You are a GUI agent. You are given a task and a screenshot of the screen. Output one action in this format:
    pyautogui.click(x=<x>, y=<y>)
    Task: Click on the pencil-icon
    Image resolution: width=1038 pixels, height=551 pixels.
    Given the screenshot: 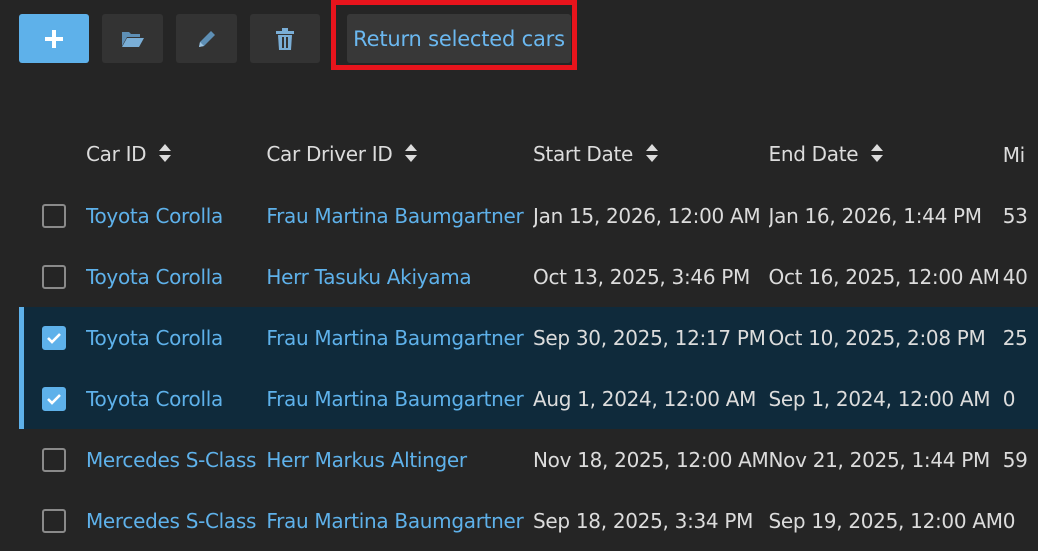 What is the action you would take?
    pyautogui.click(x=206, y=38)
    